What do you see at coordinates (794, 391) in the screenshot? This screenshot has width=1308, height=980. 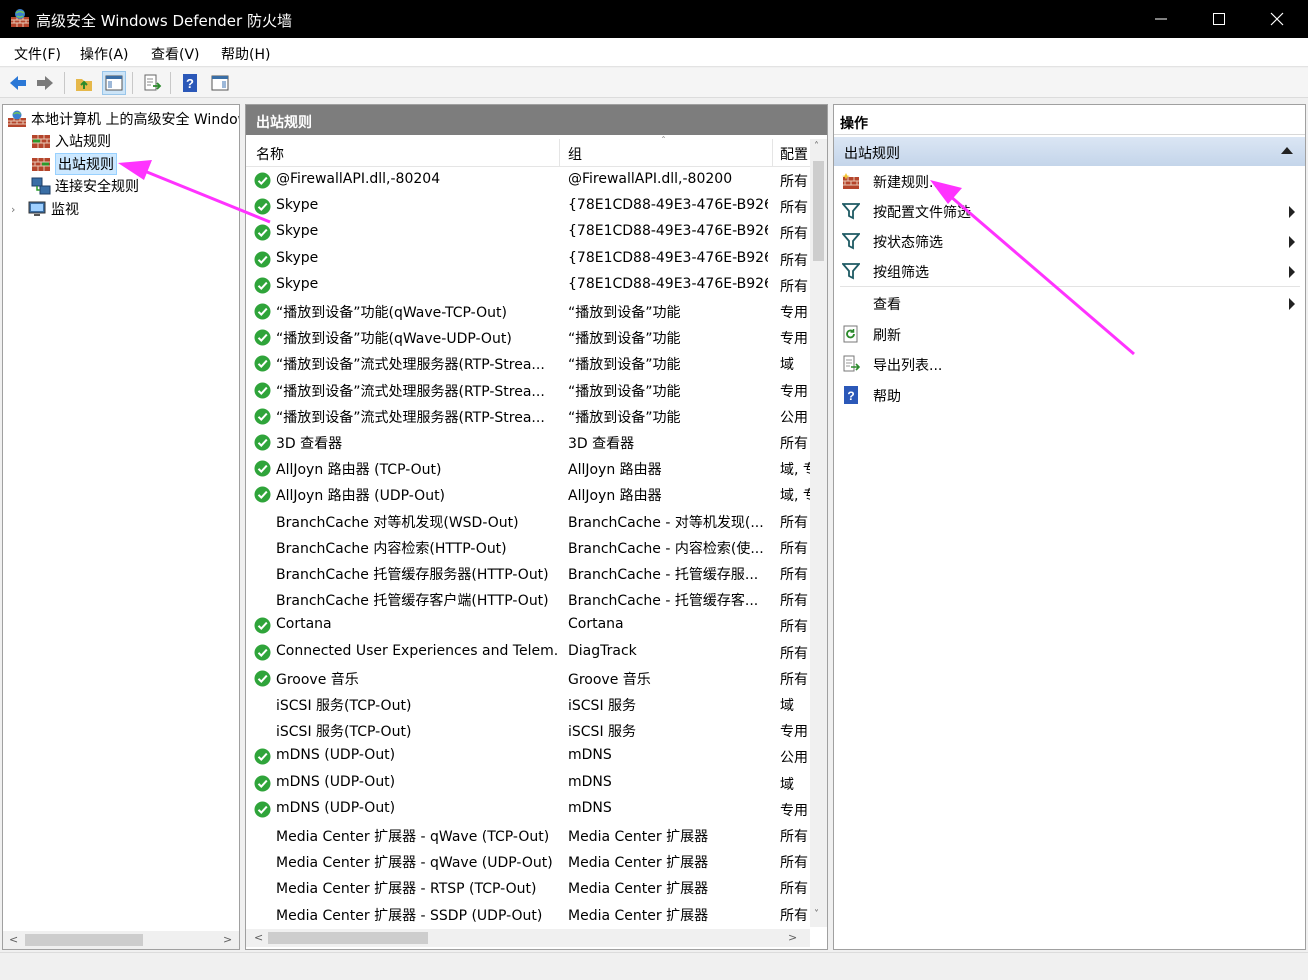 I see `rule-profile-cell: 专用` at bounding box center [794, 391].